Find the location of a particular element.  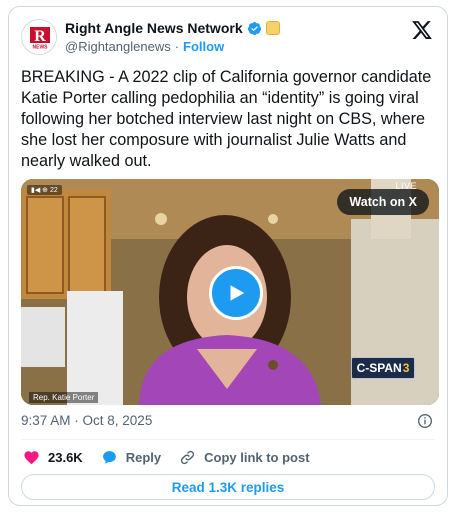

account-avatar: R NEWS is located at coordinates (39, 37).